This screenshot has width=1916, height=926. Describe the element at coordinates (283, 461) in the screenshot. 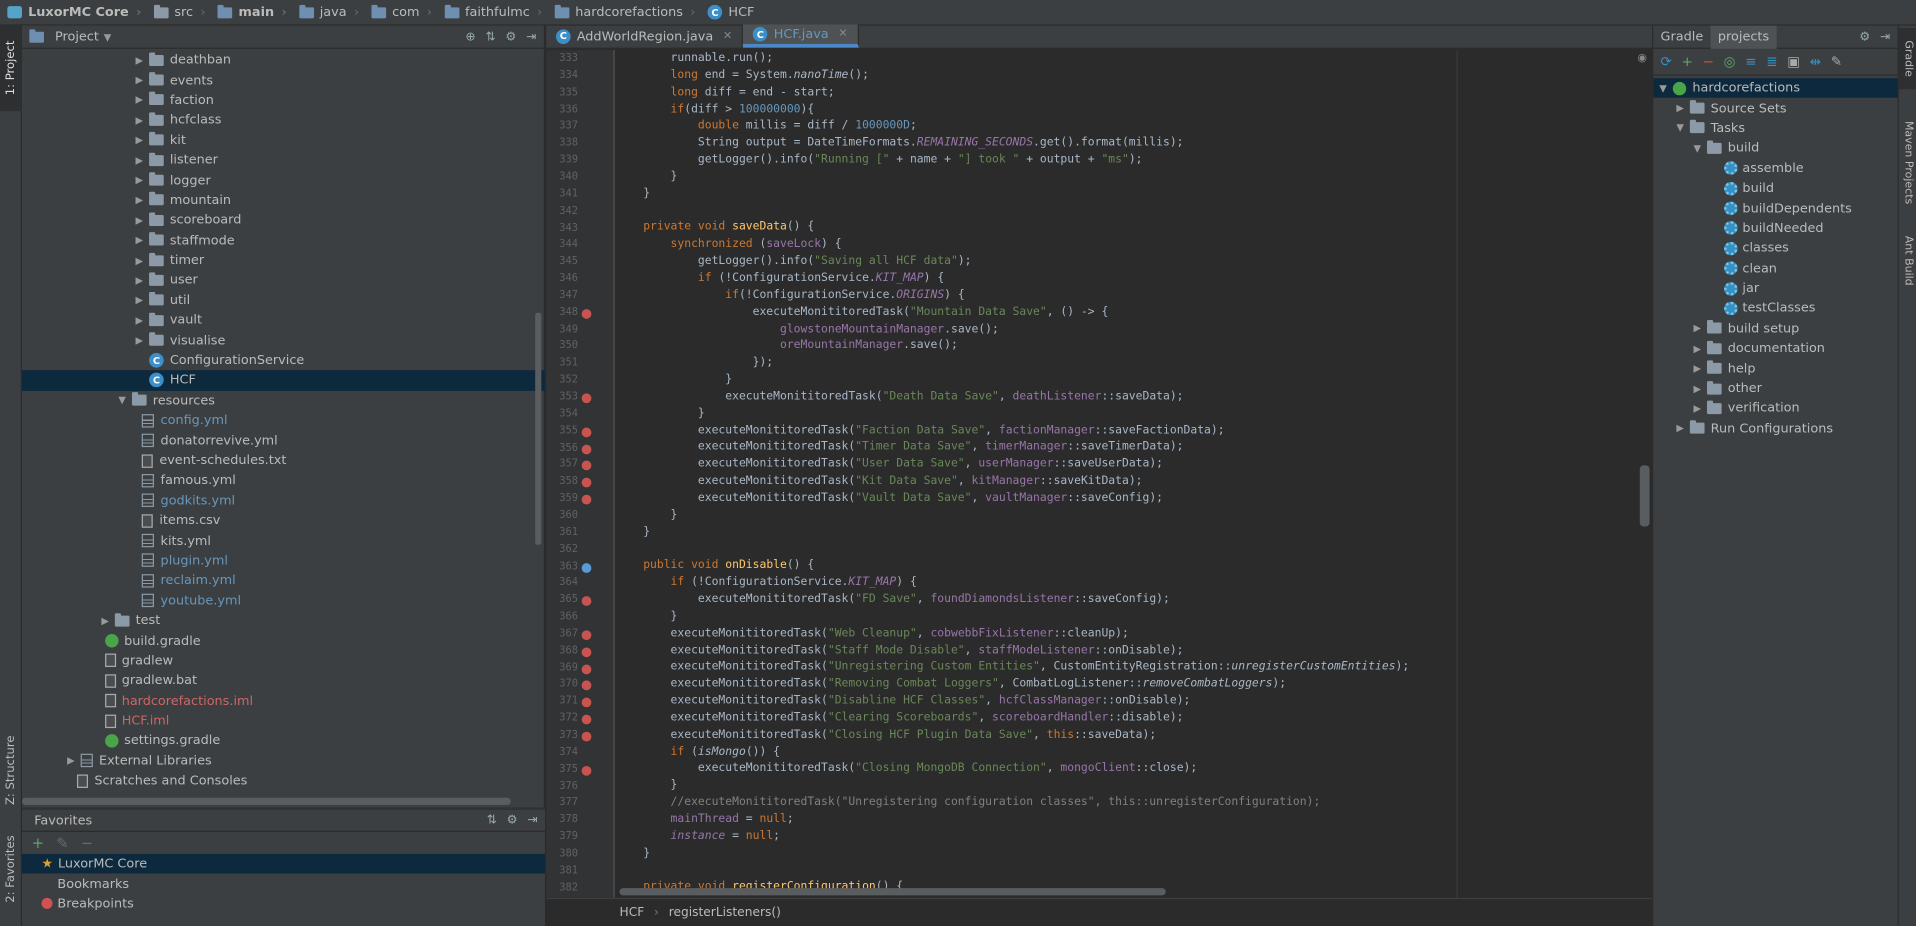

I see `tree-node: event-schedules.txt` at that location.